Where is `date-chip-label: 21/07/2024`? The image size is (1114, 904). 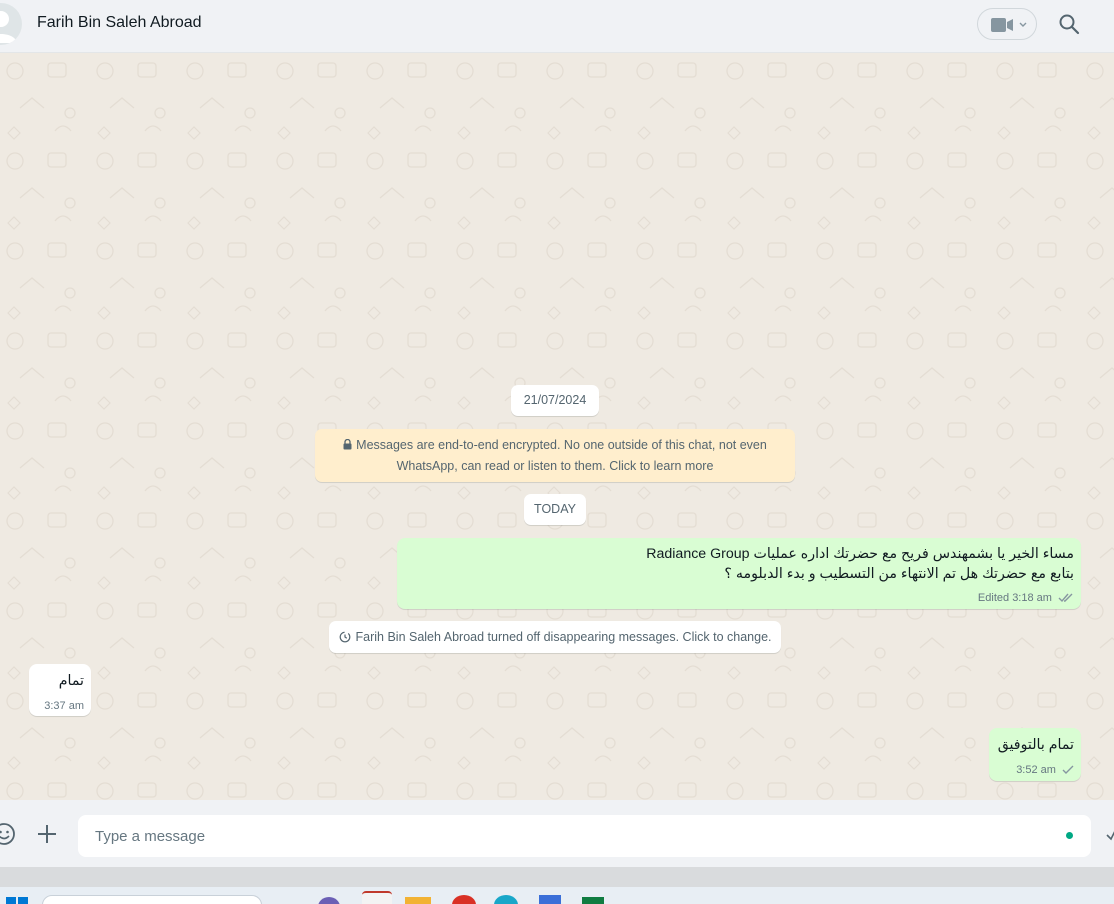
date-chip-label: 21/07/2024 is located at coordinates (555, 400).